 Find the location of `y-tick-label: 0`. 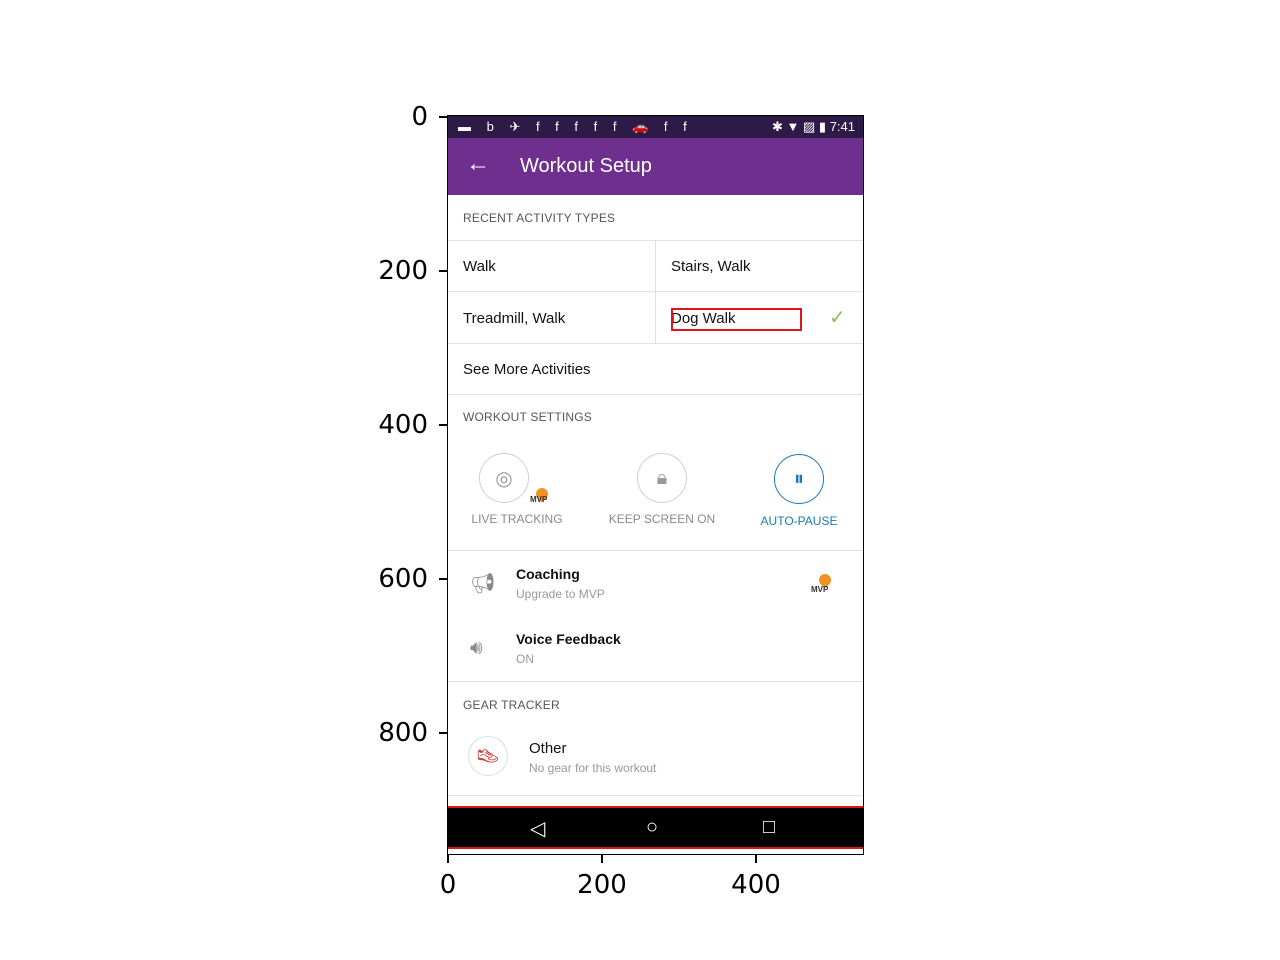

y-tick-label: 0 is located at coordinates (419, 117).